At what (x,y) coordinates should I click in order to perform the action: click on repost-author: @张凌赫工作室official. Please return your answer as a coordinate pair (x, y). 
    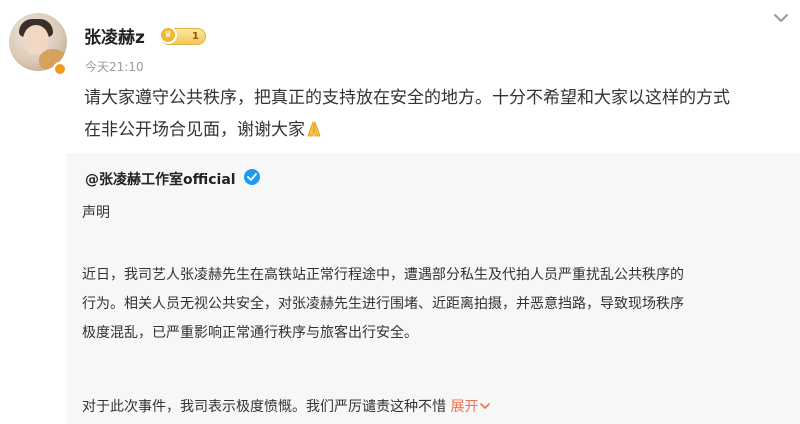
    Looking at the image, I should click on (160, 179).